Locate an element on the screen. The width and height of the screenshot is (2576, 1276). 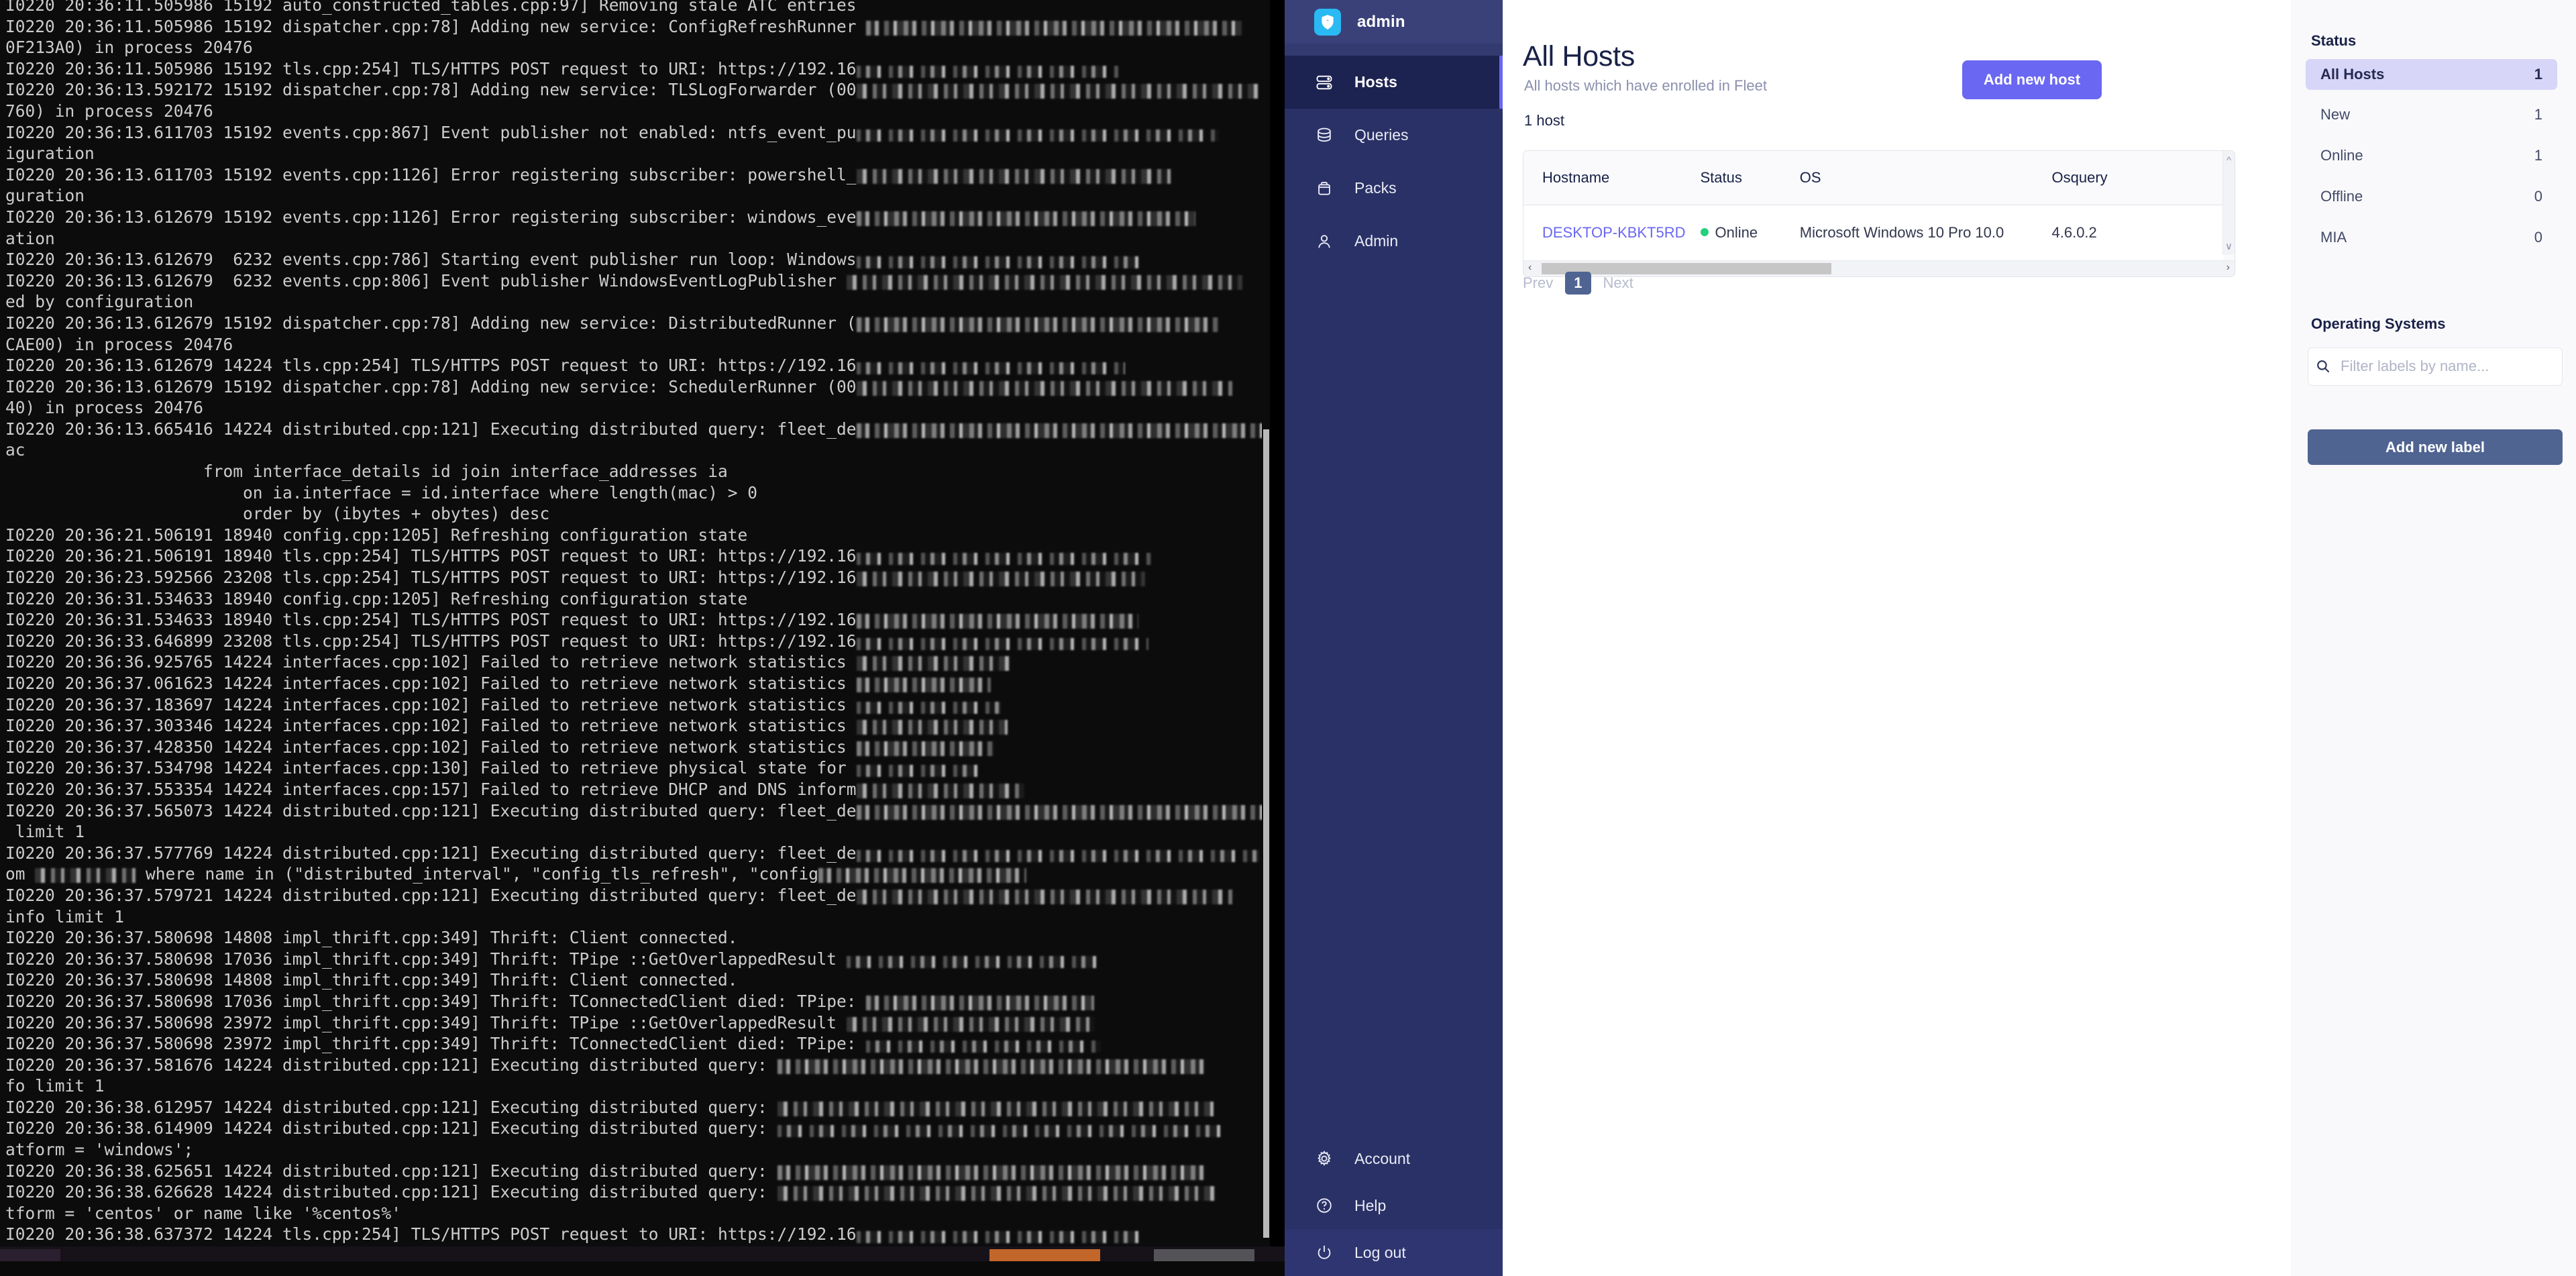
power-icon is located at coordinates (1324, 1253).